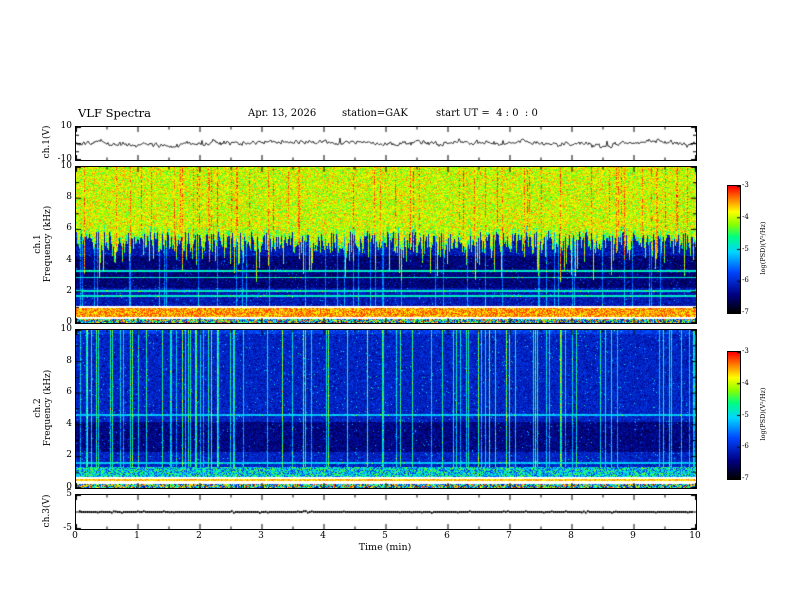 The width and height of the screenshot is (792, 612). Describe the element at coordinates (199, 536) in the screenshot. I see `x-tick-label: 2` at that location.